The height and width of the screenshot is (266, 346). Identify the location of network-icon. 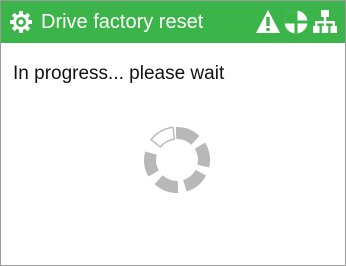
(325, 21).